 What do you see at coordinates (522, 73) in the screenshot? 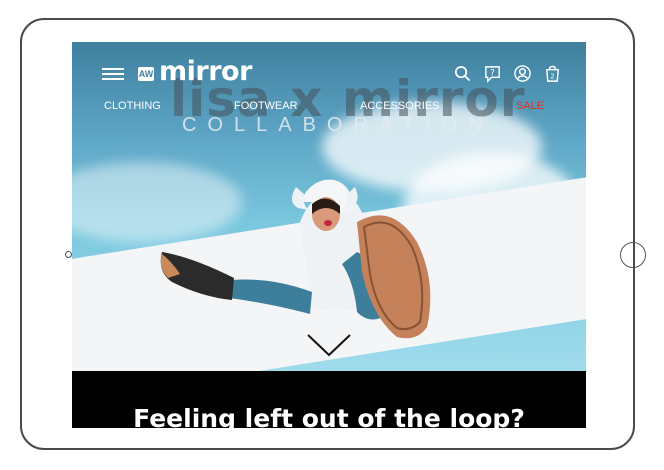
I see `account-icon` at bounding box center [522, 73].